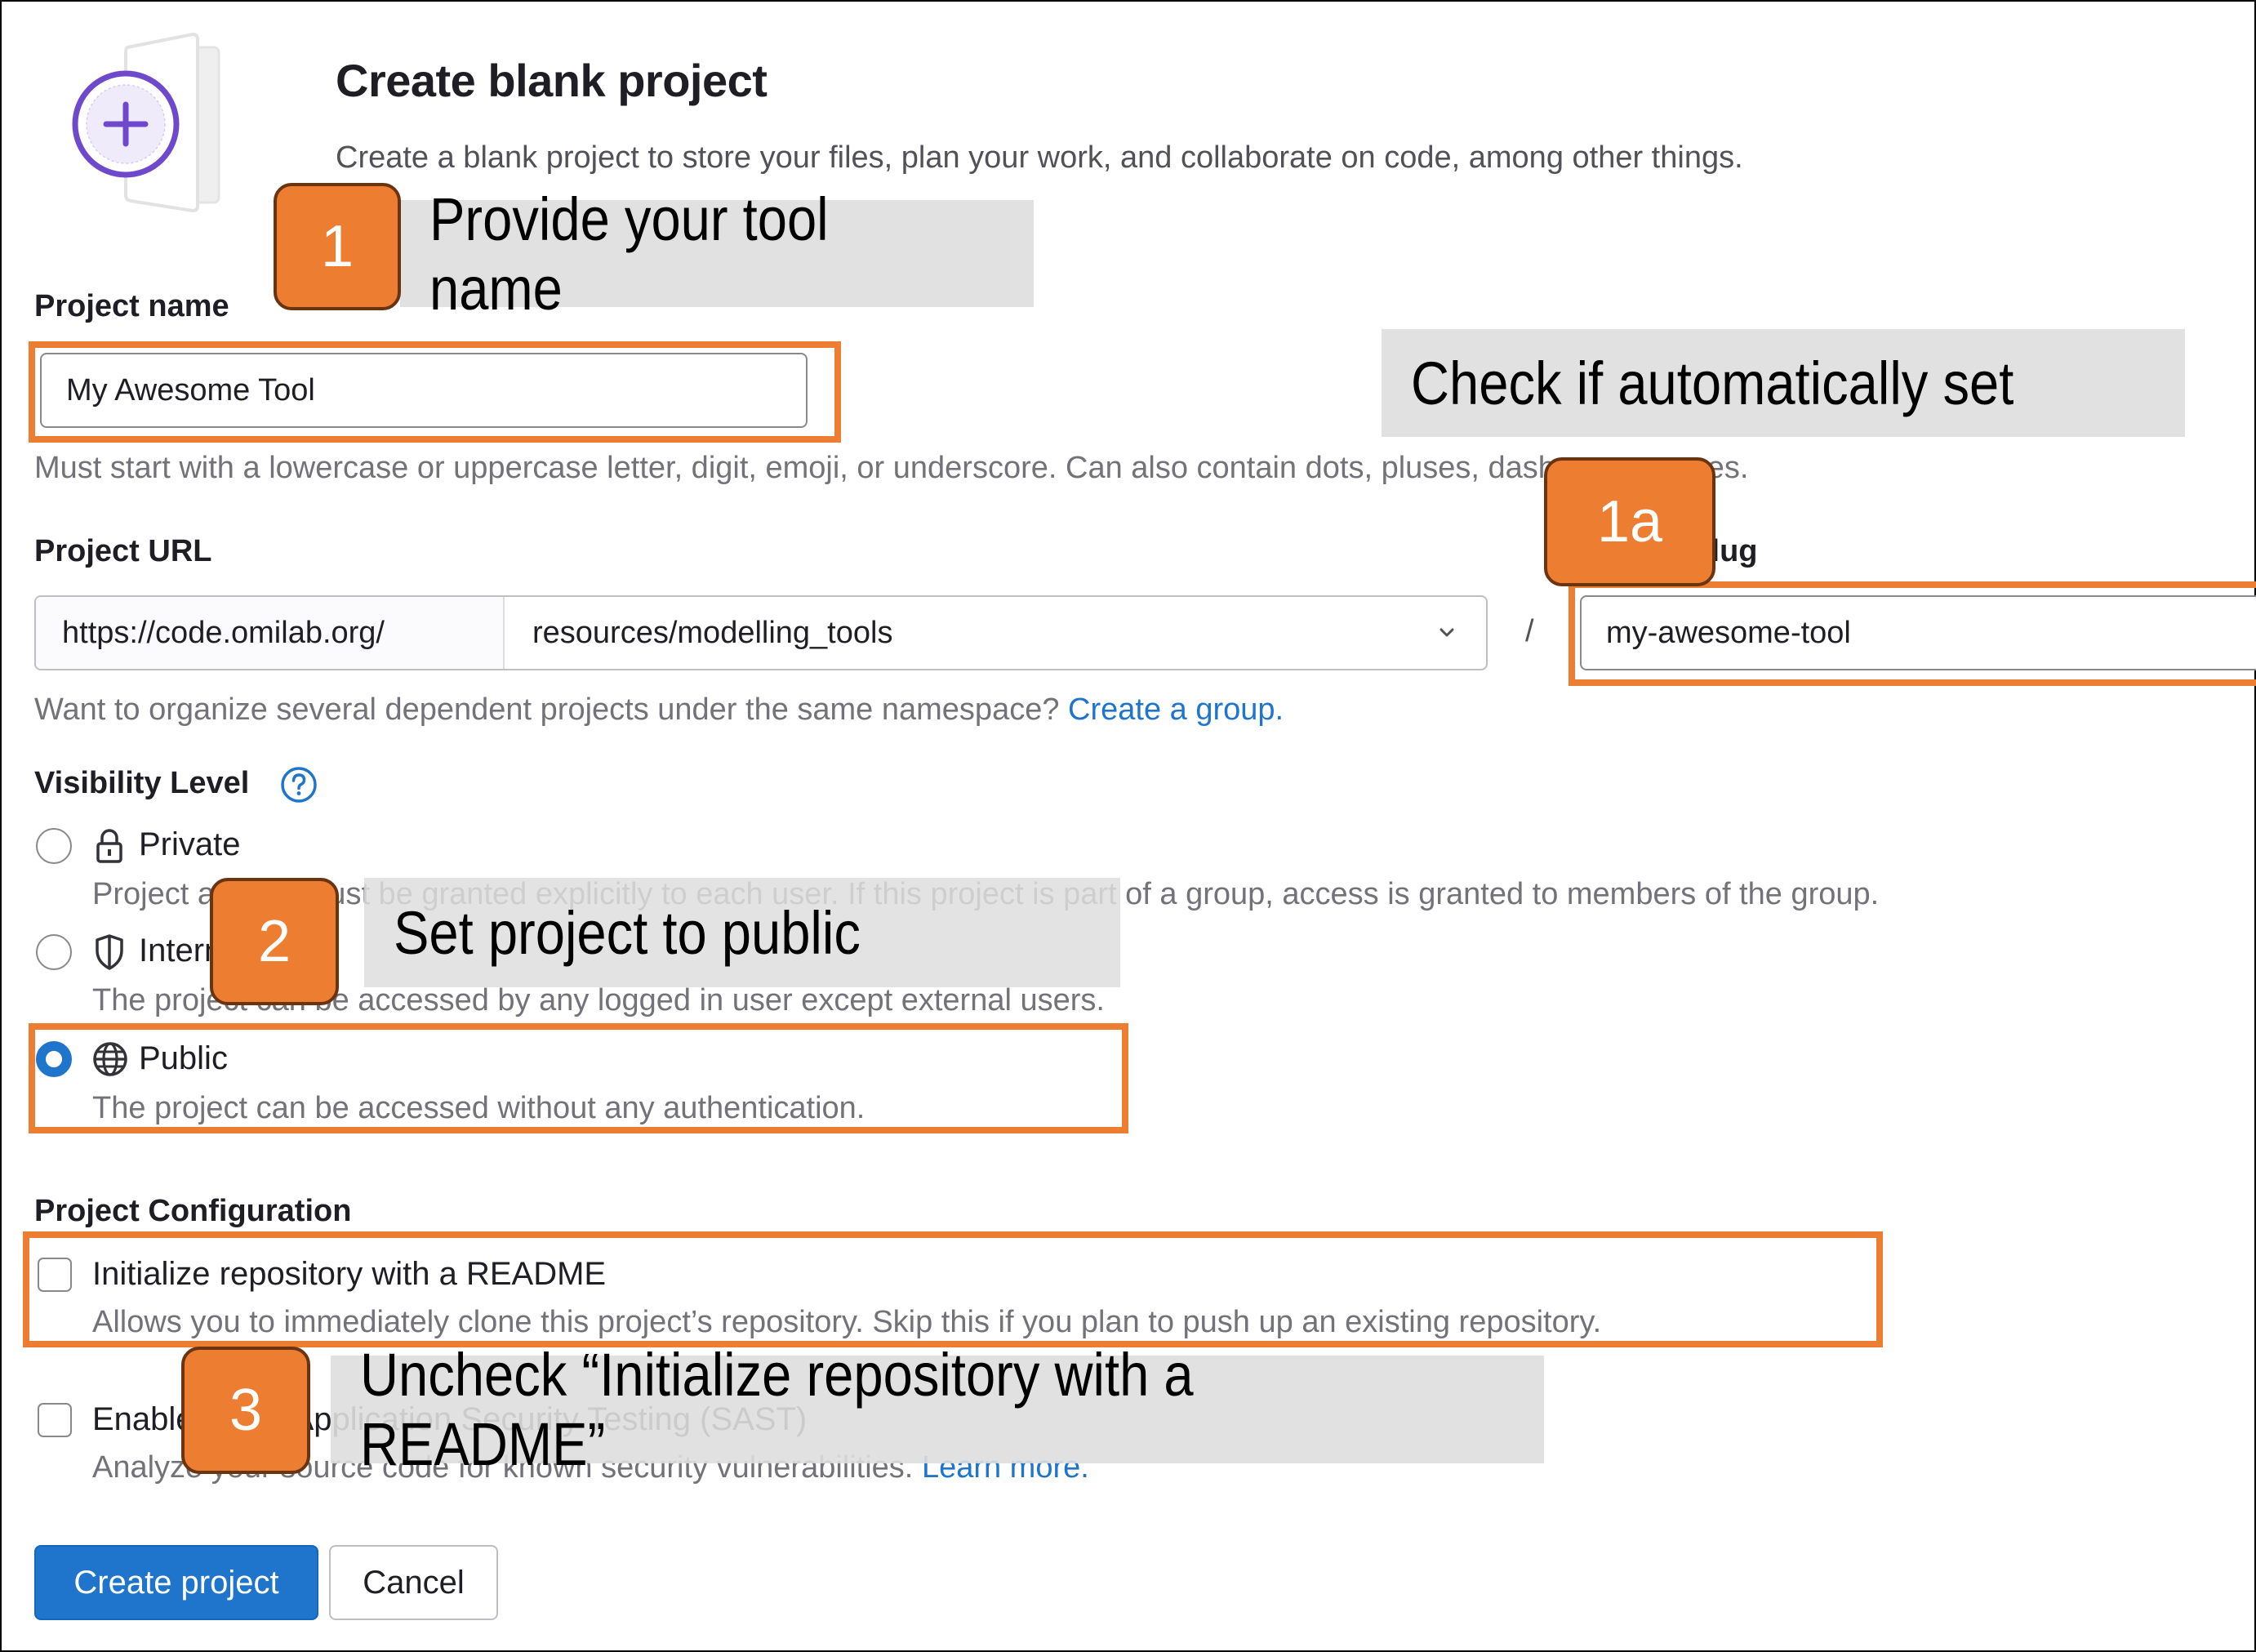 This screenshot has height=1652, width=2256. I want to click on visibility-label-text: Visibility Level, so click(142, 783).